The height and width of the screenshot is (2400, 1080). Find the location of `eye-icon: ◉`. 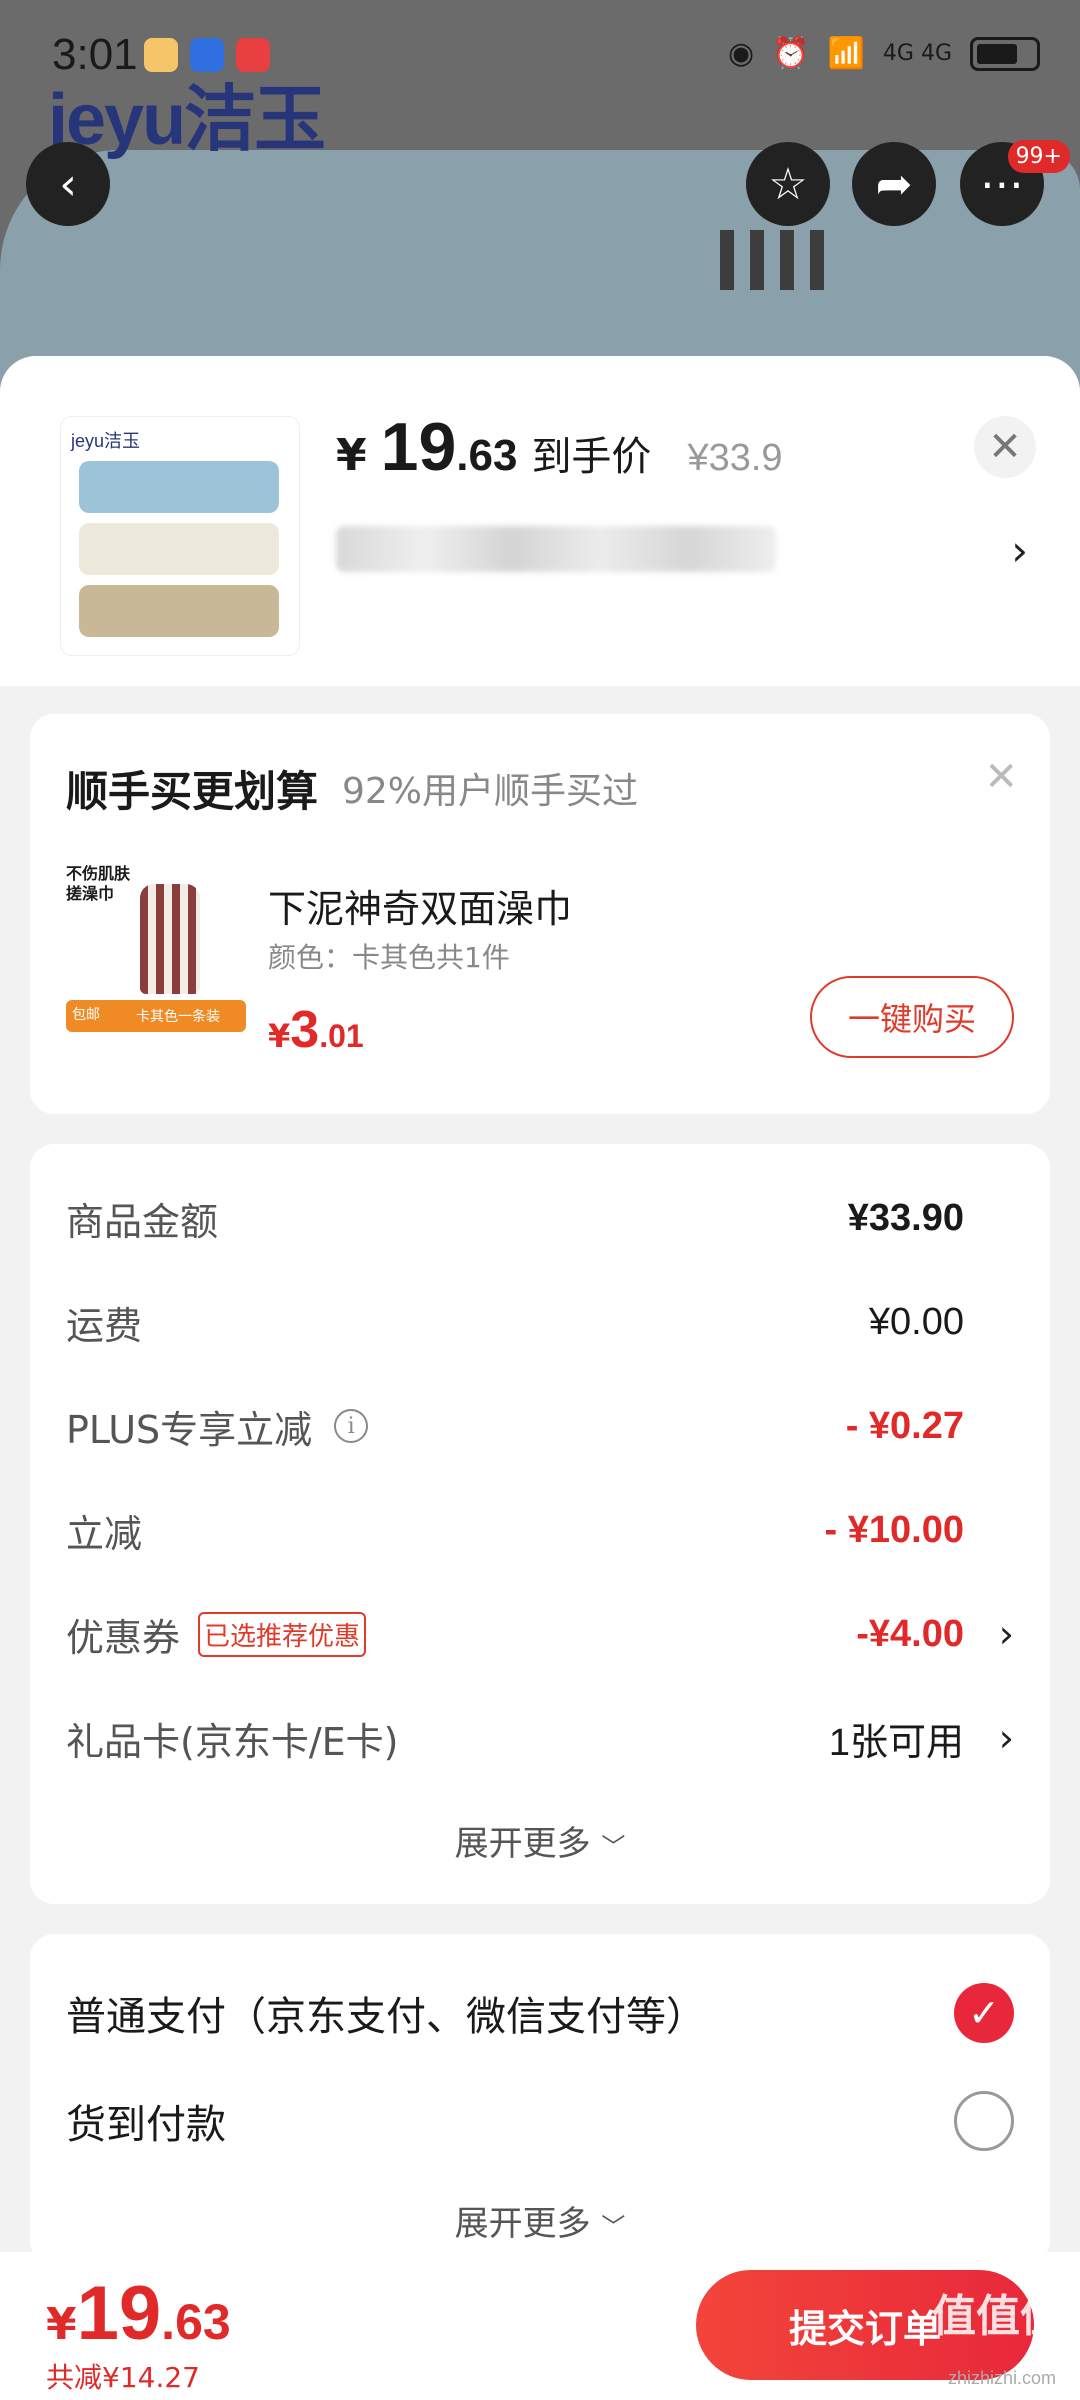

eye-icon: ◉ is located at coordinates (741, 53).